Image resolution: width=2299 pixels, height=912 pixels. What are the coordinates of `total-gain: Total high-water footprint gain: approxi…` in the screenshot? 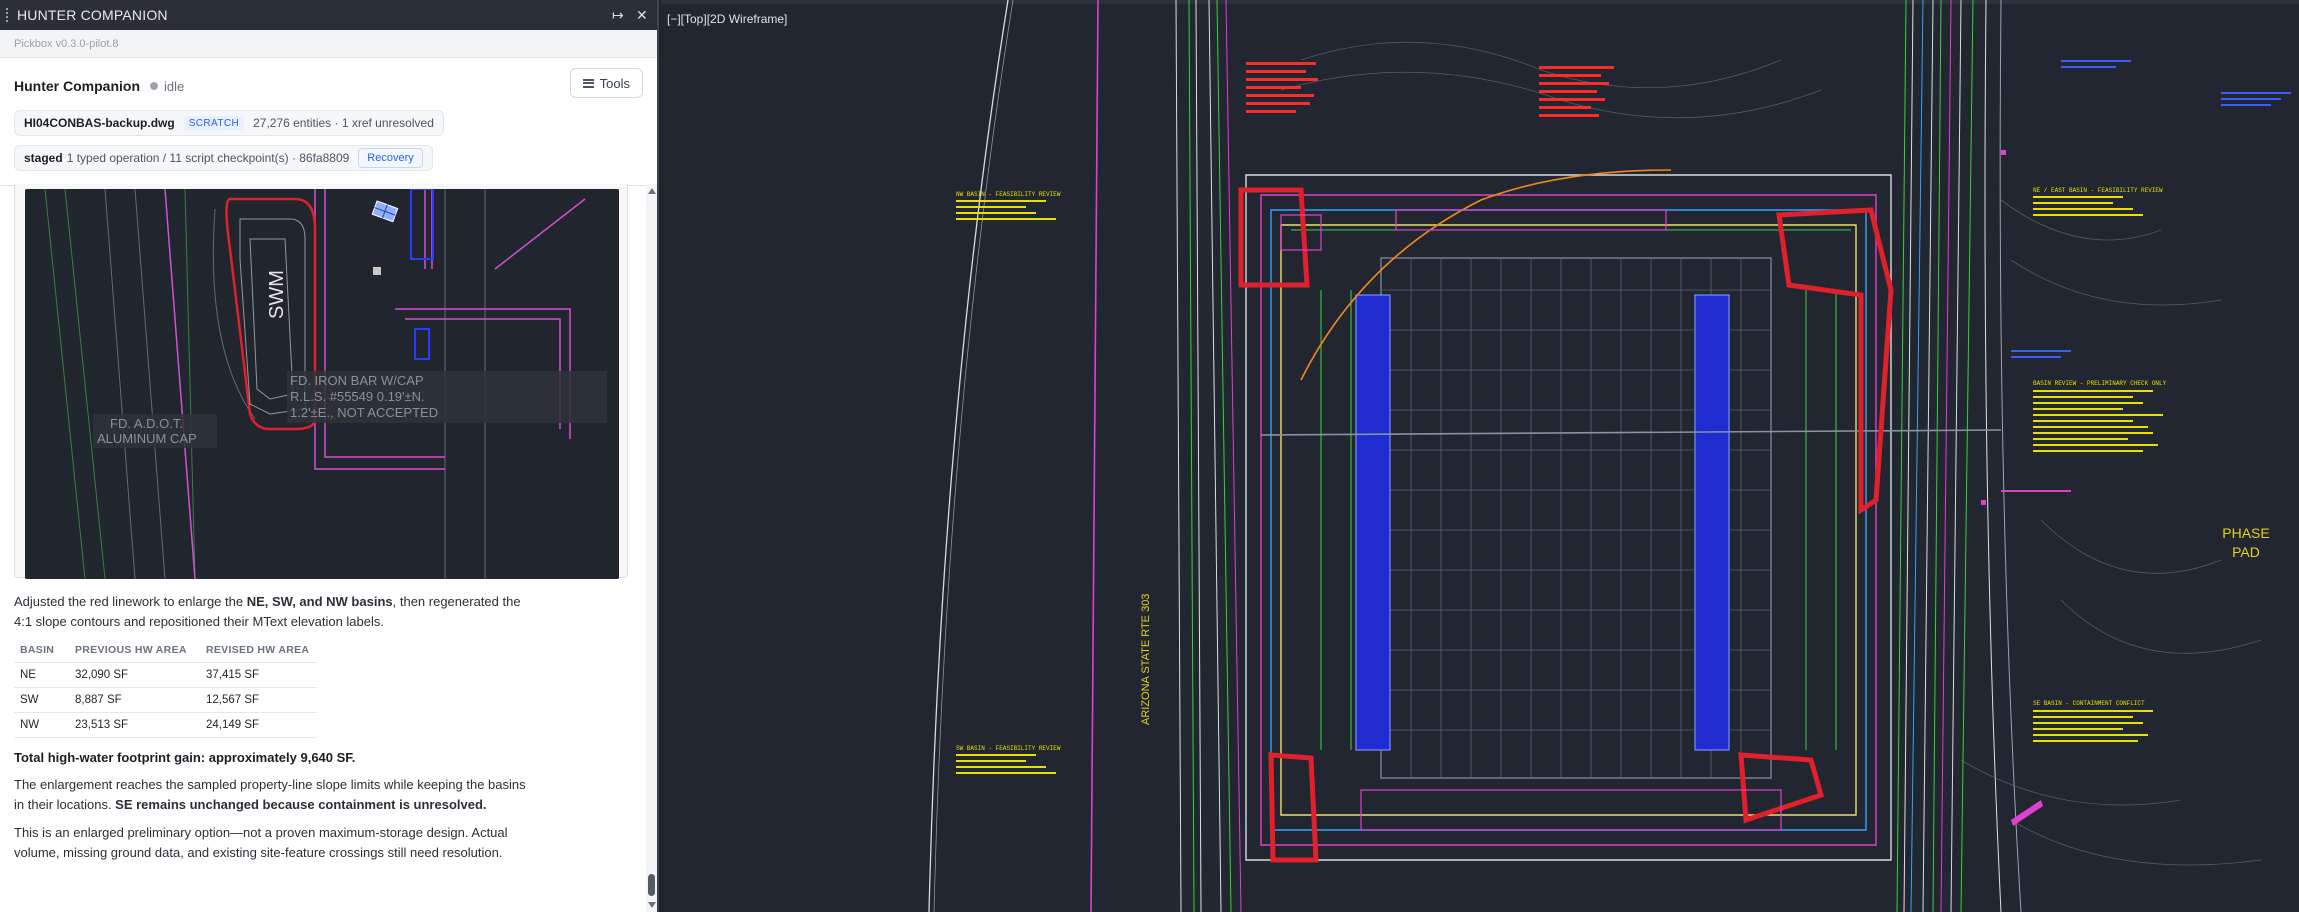 It's located at (185, 757).